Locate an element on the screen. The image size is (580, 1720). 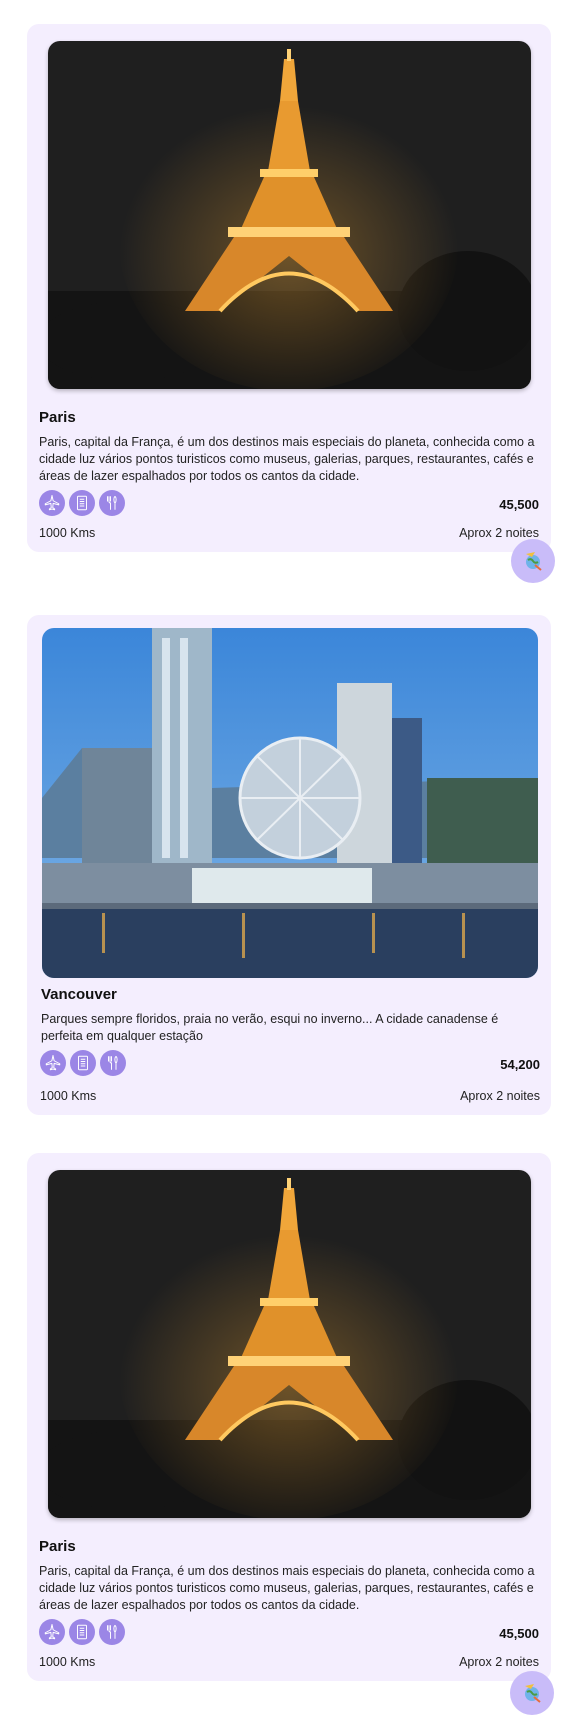
destination-title: Vancouver is located at coordinates (79, 994).